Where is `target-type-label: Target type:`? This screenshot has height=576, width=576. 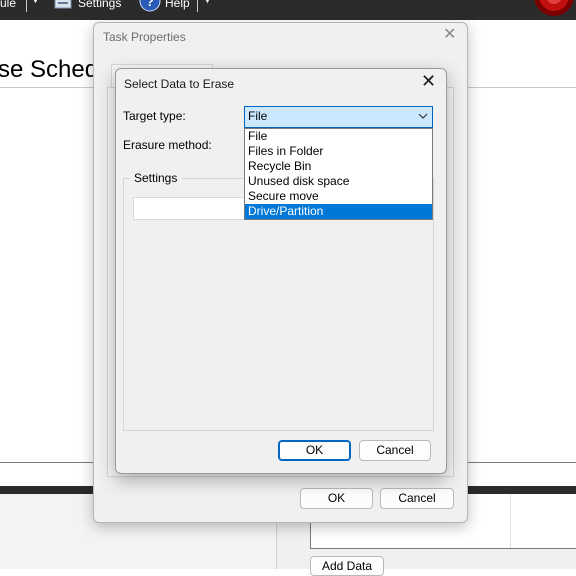
target-type-label: Target type: is located at coordinates (154, 116).